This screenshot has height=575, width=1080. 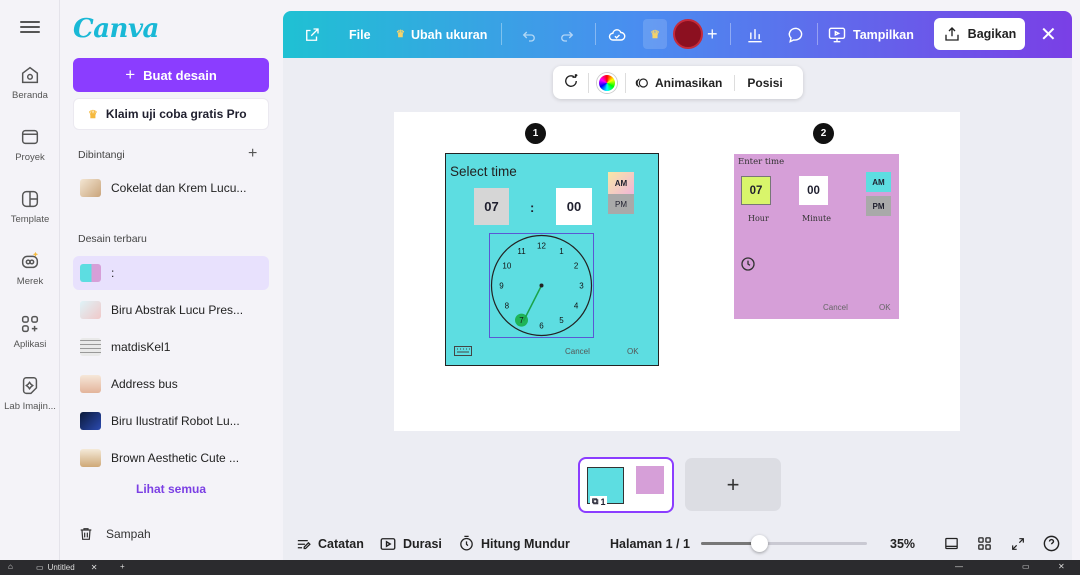 What do you see at coordinates (122, 566) in the screenshot?
I see `new-tab-icon: +` at bounding box center [122, 566].